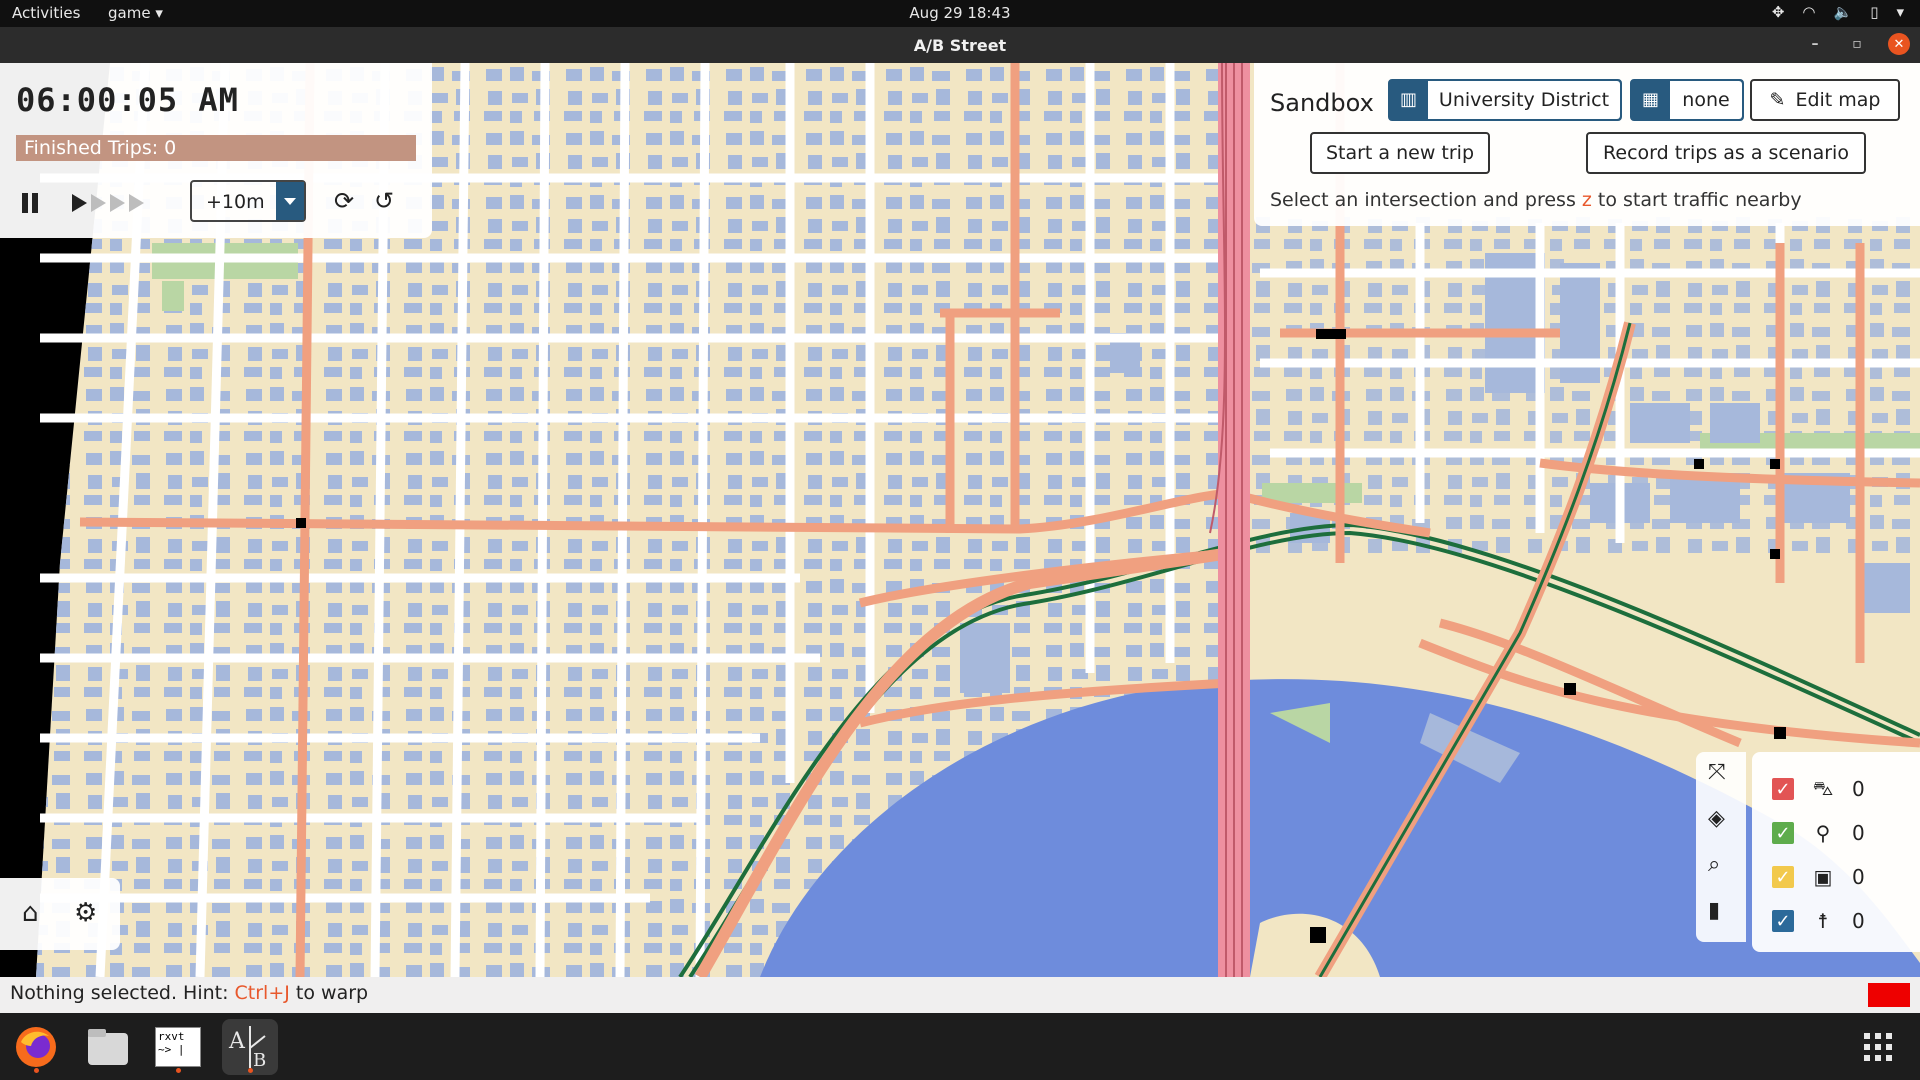 This screenshot has width=1920, height=1080. I want to click on time-control-panel: 06:00:05 AM Finished Trips: 0 +10m ⟳ ↺, so click(216, 150).